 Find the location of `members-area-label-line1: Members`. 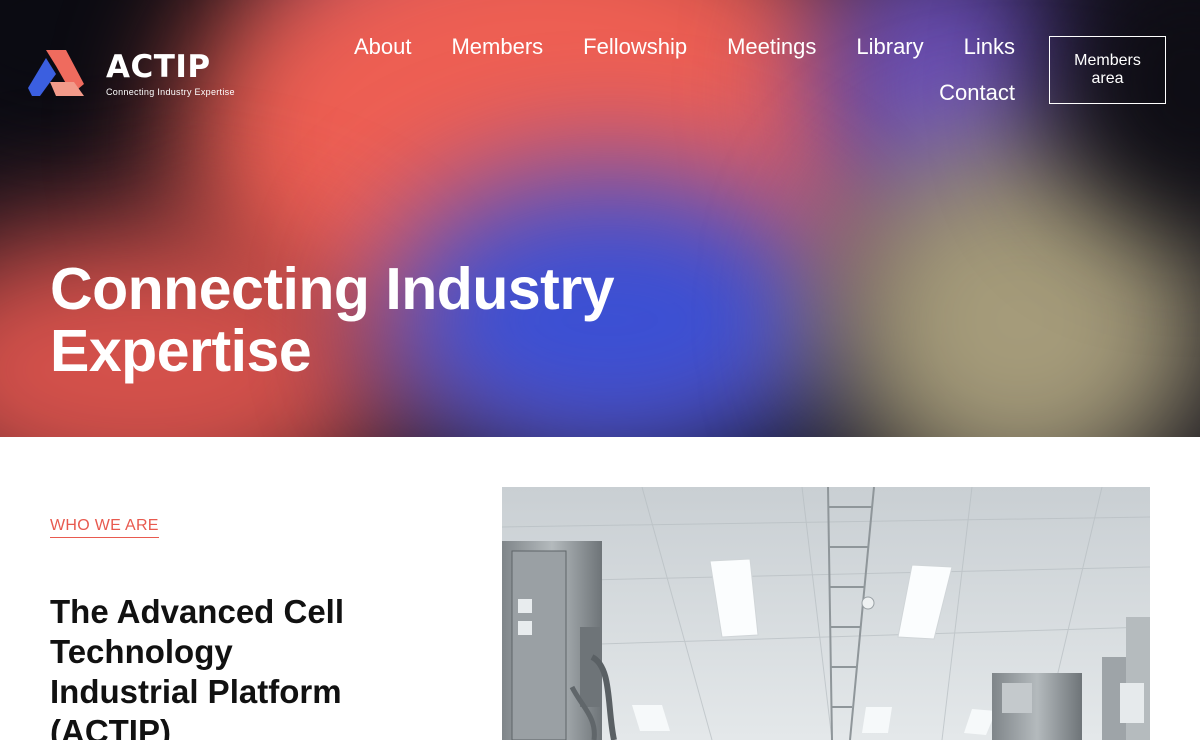

members-area-label-line1: Members is located at coordinates (1107, 60).